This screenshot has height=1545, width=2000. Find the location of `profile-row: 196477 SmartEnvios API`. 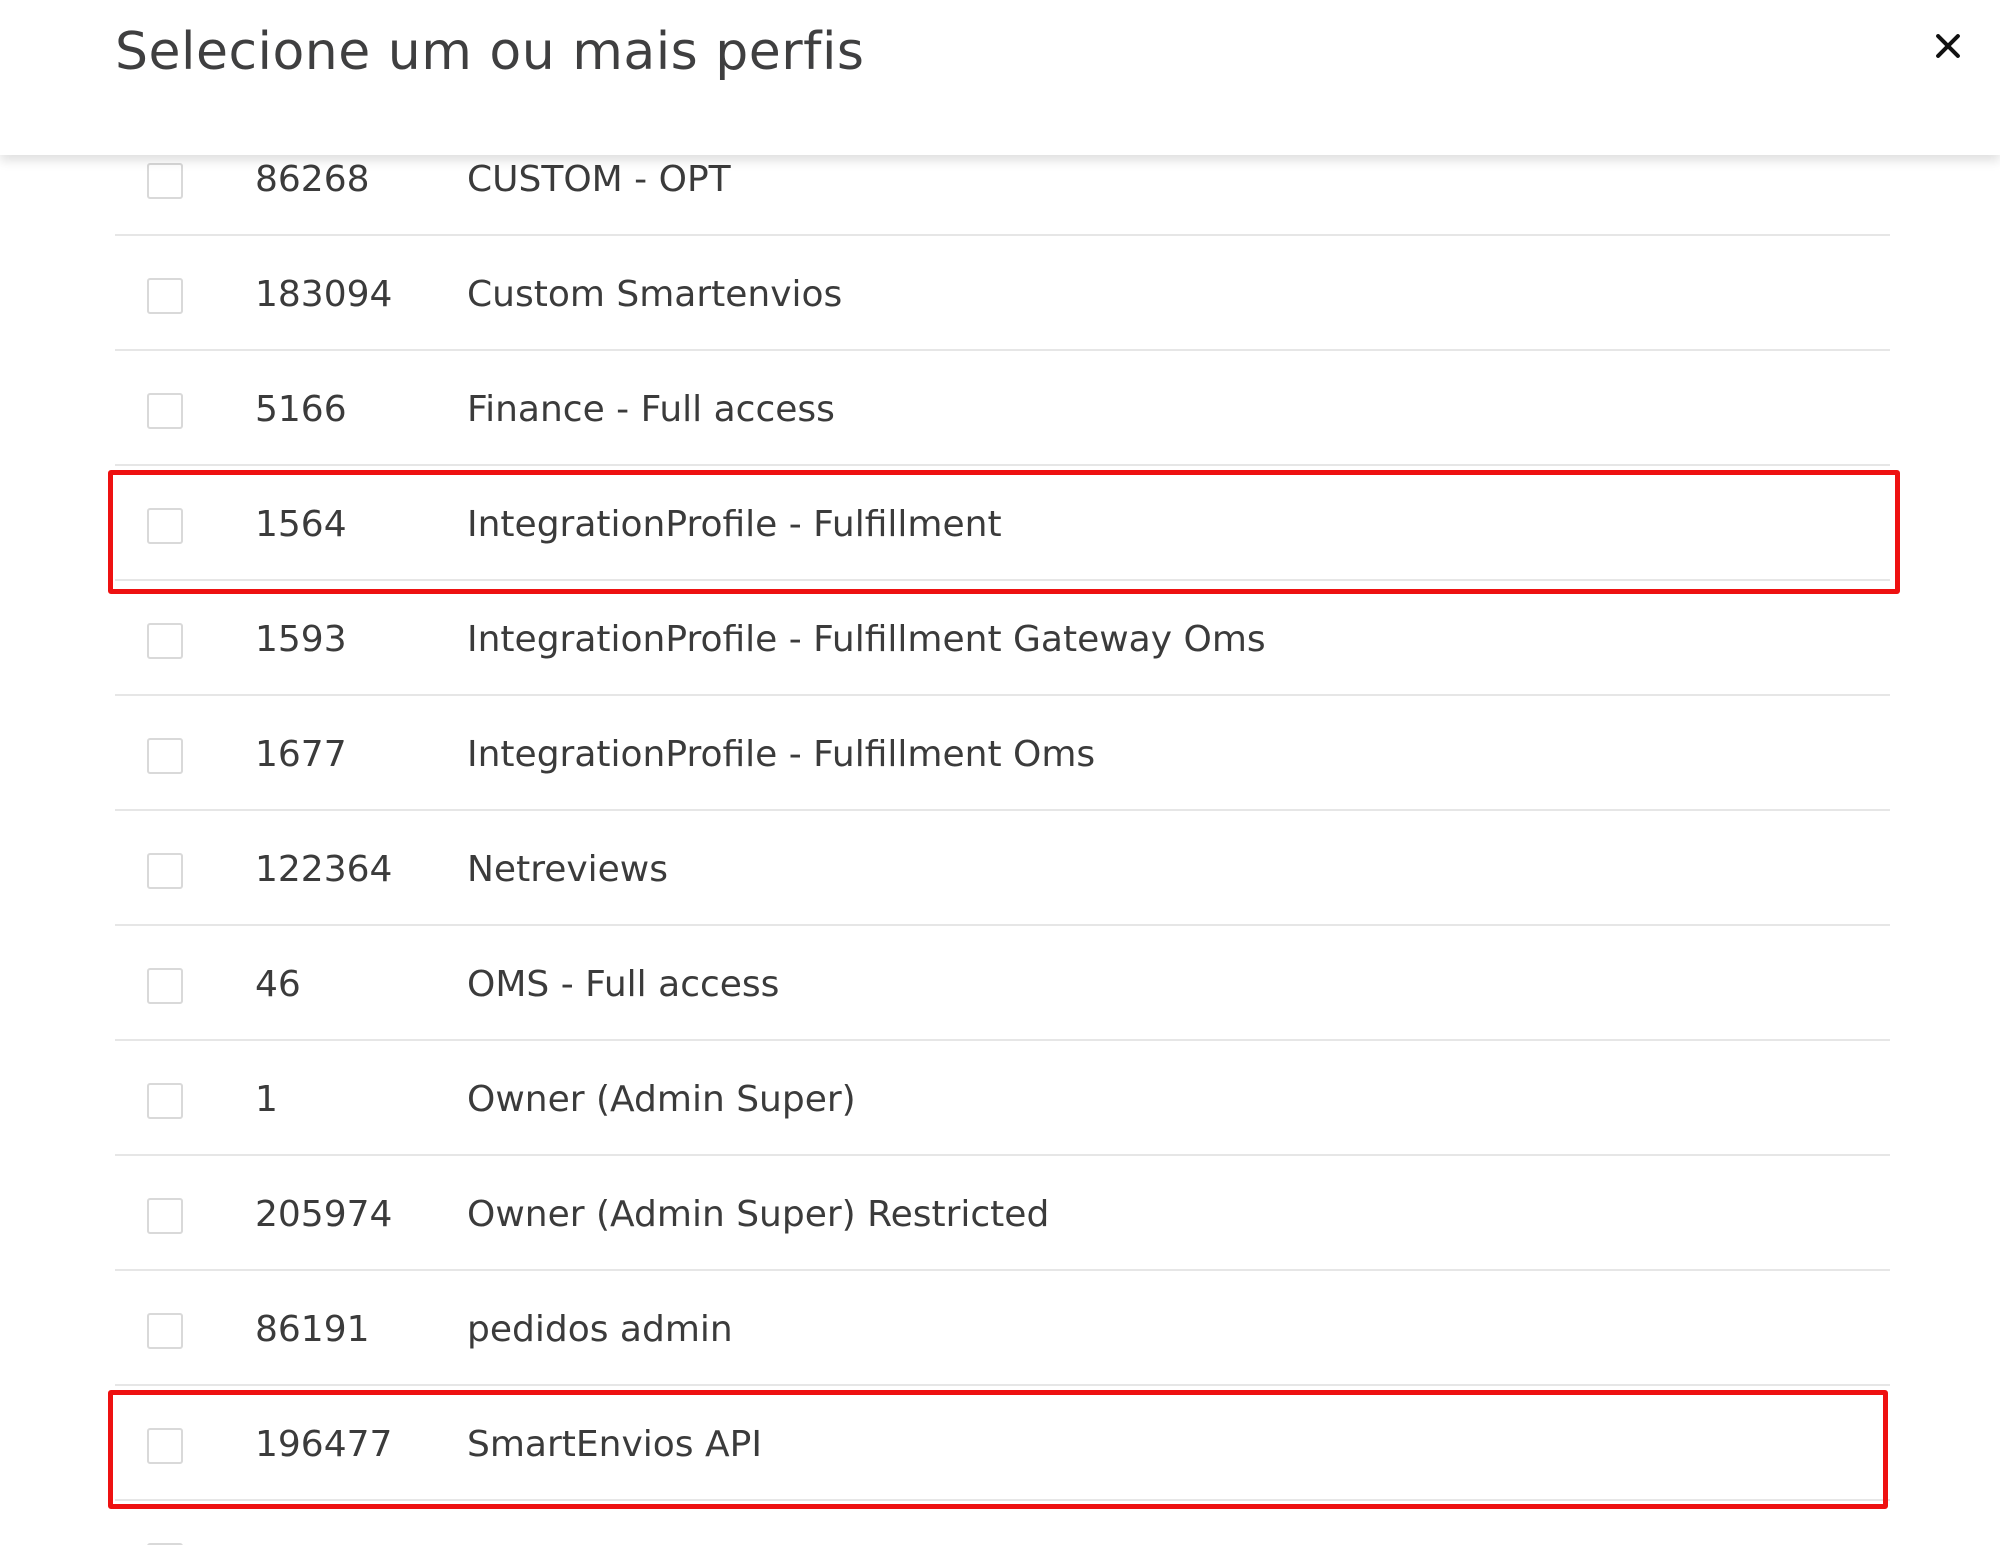

profile-row: 196477 SmartEnvios API is located at coordinates (1002, 1443).